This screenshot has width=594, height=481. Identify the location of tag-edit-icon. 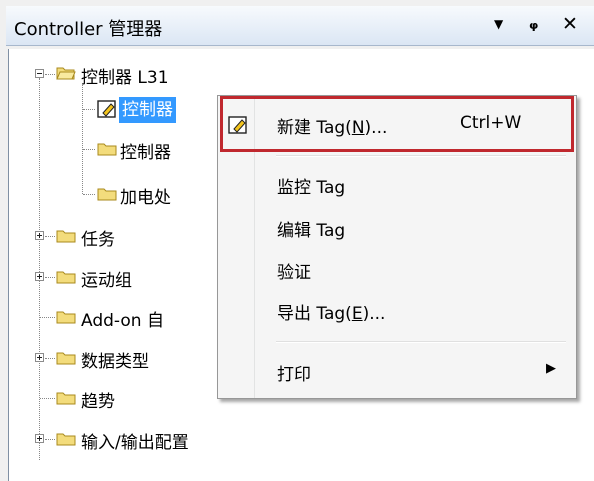
(106, 109).